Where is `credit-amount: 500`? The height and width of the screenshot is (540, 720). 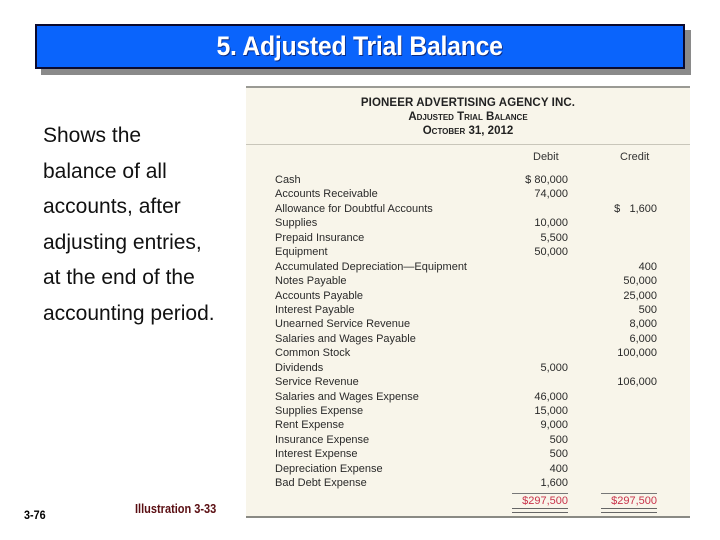 credit-amount: 500 is located at coordinates (647, 309).